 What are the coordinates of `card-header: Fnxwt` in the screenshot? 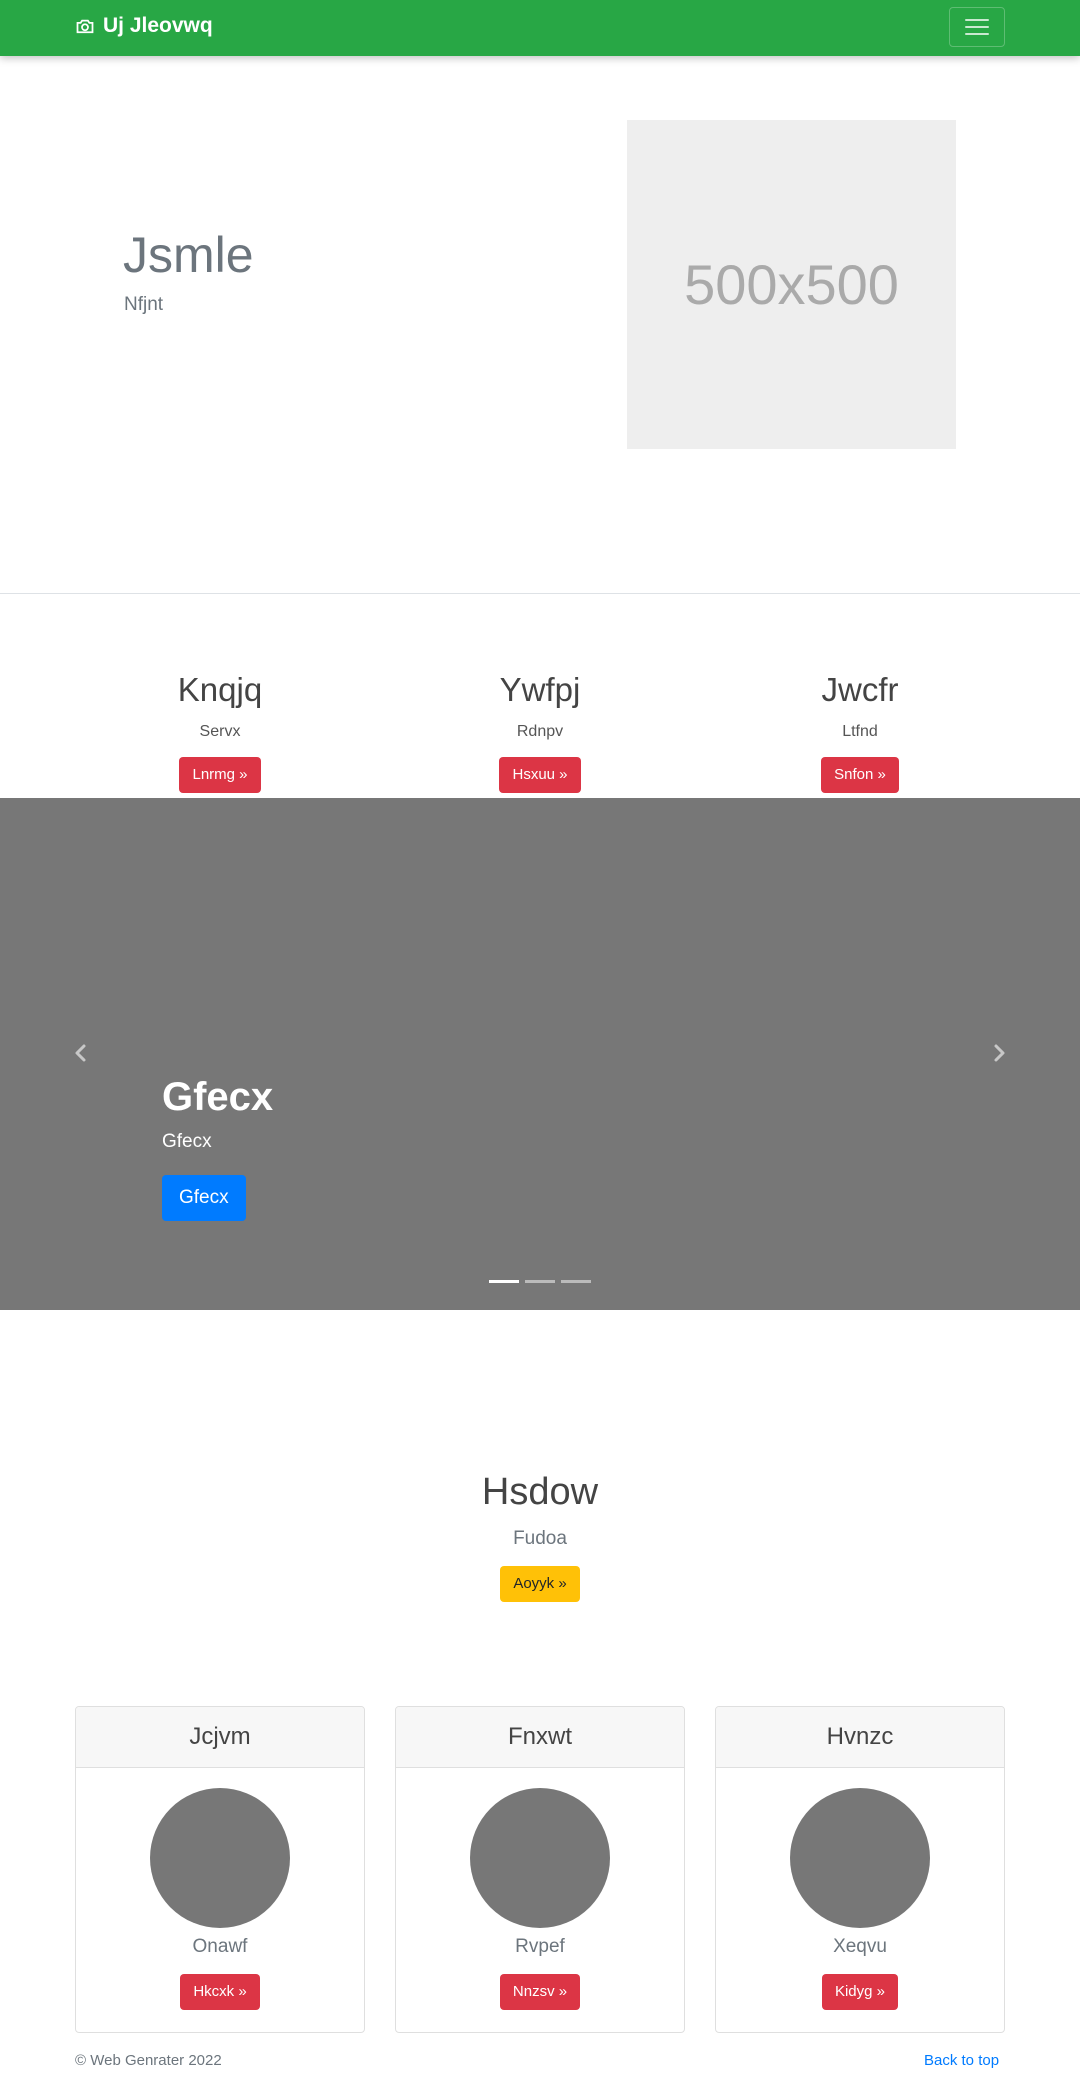 It's located at (540, 1737).